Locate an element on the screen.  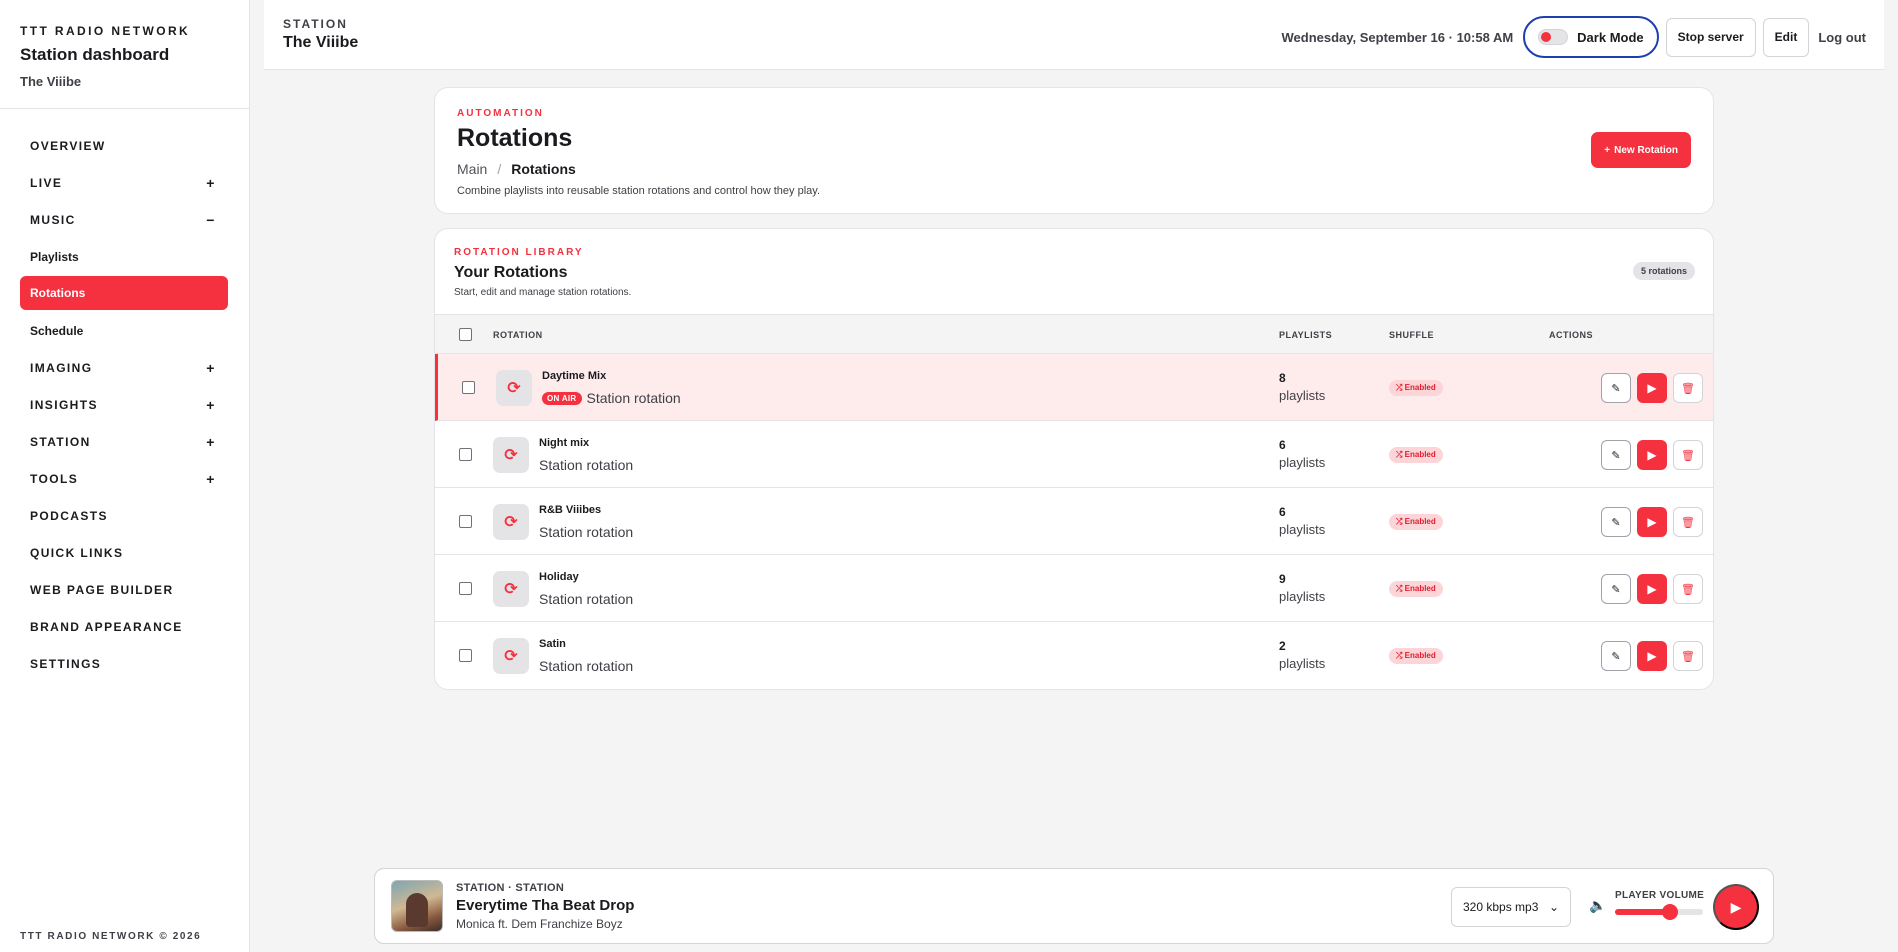
sidebar-item-tools: TOOLS + is located at coordinates (124, 478).